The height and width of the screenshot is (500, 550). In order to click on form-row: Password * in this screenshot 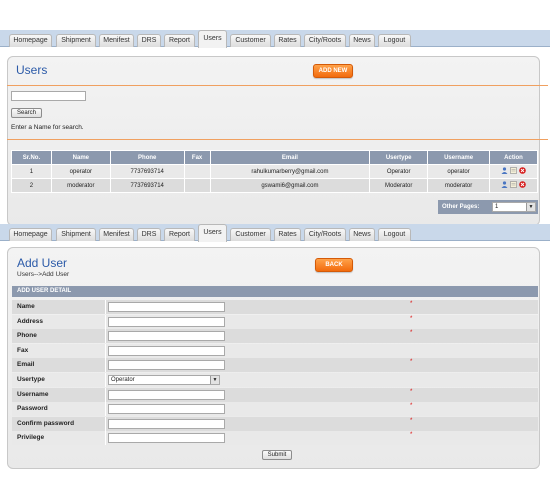, I will do `click(275, 409)`.